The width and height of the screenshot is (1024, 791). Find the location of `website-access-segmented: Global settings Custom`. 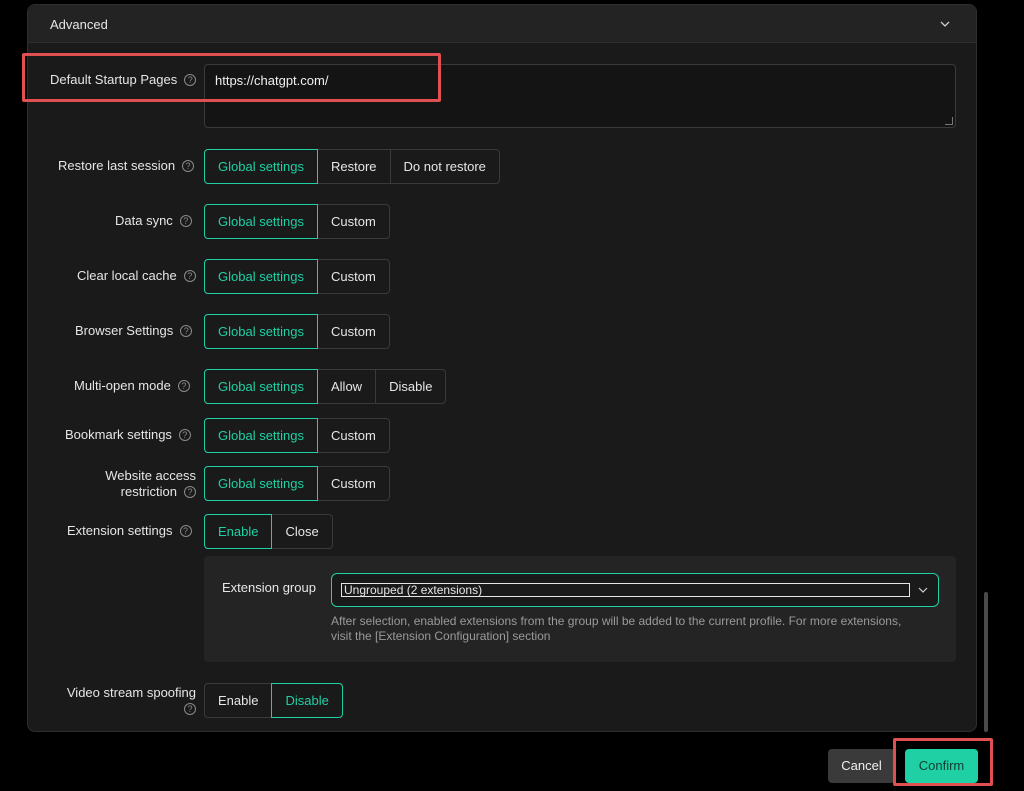

website-access-segmented: Global settings Custom is located at coordinates (297, 483).